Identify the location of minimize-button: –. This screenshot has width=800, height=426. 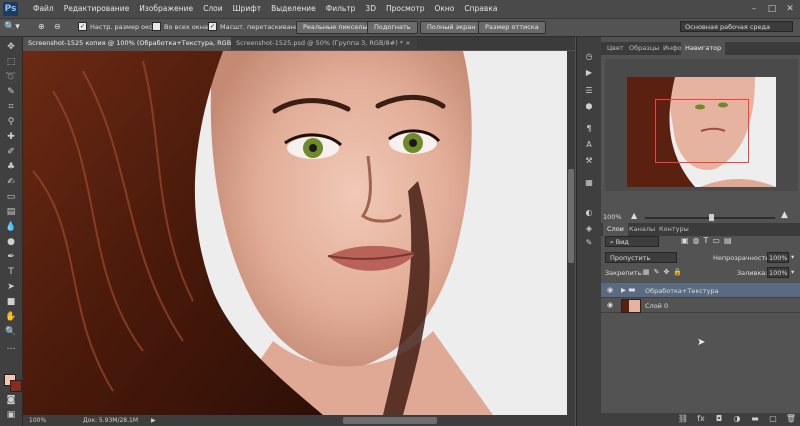
(754, 9).